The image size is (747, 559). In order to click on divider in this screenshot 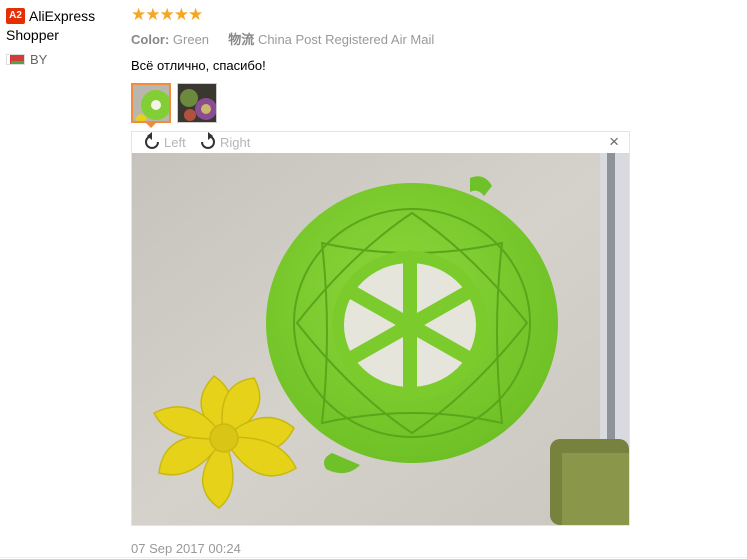, I will do `click(373, 557)`.